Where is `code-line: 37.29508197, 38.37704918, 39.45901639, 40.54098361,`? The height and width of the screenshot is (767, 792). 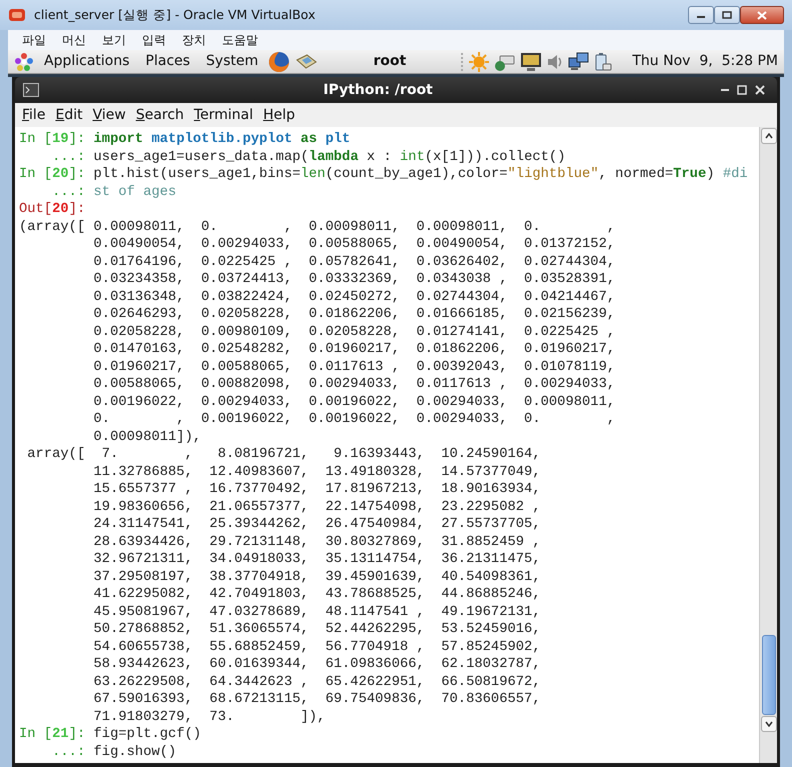 code-line: 37.29508197, 38.37704918, 39.45901639, 40.54098361, is located at coordinates (317, 577).